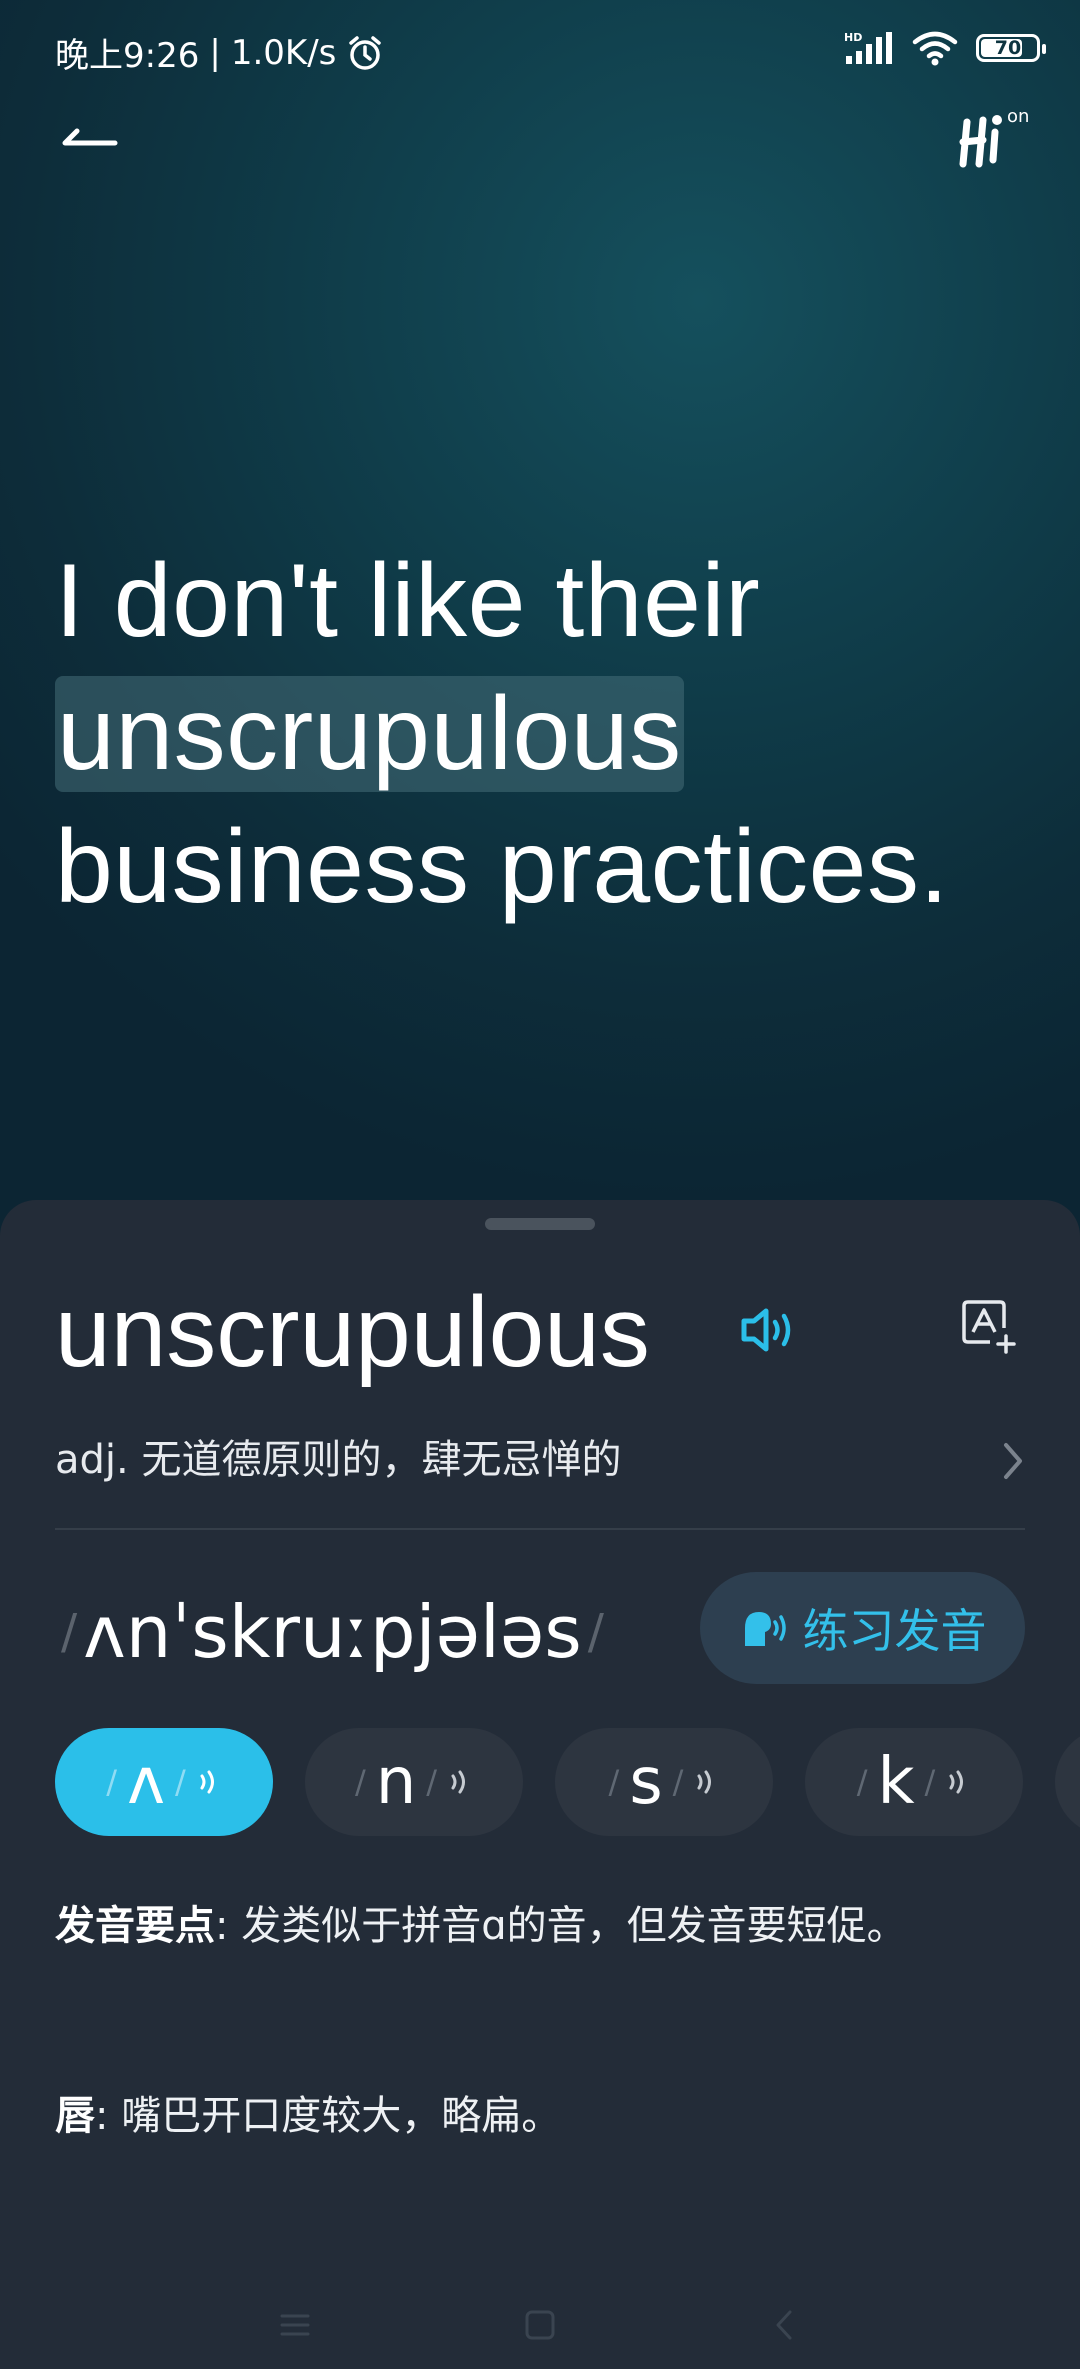  Describe the element at coordinates (135, 1926) in the screenshot. I see `tips-label: 发音要点` at that location.